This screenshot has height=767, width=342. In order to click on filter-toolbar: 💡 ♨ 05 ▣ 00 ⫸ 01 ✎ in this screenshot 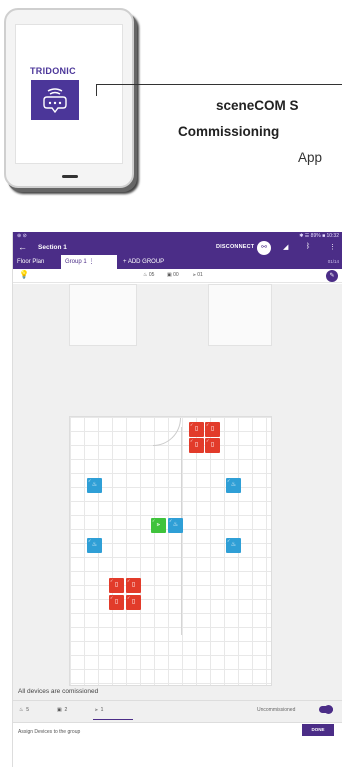, I will do `click(177, 276)`.